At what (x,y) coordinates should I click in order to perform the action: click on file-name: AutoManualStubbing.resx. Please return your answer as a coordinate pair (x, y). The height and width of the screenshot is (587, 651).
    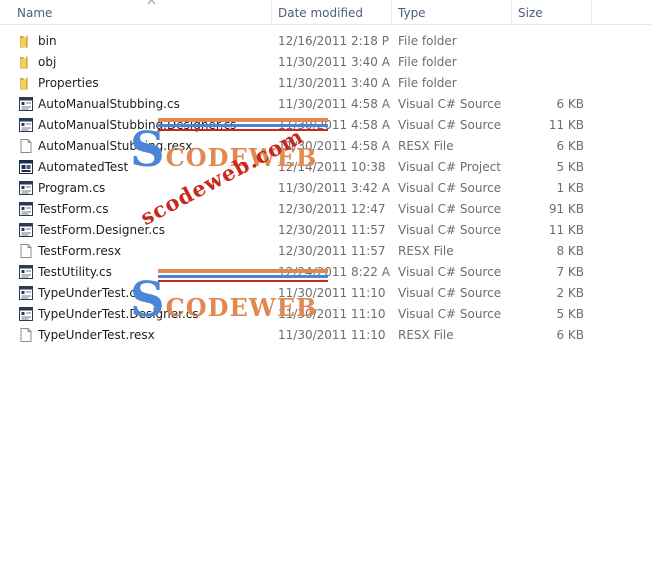
    Looking at the image, I should click on (115, 146).